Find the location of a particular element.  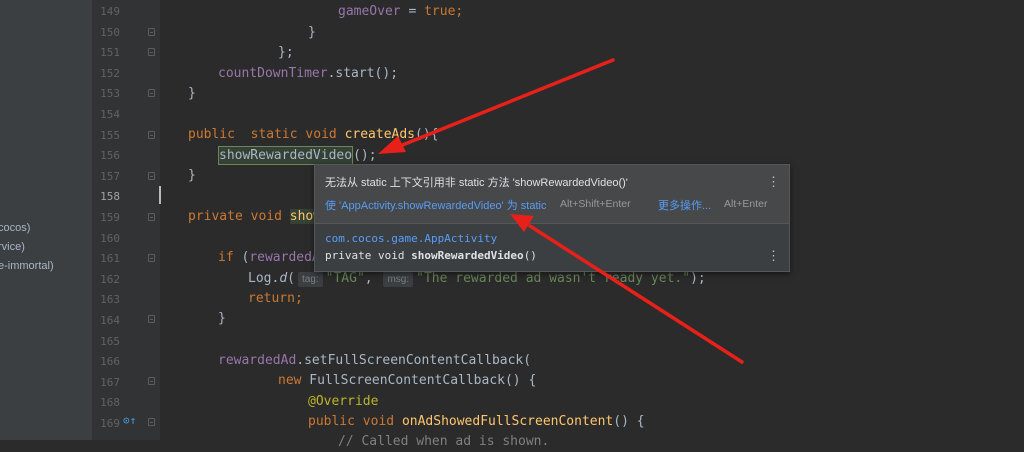

code-line-164: } is located at coordinates (222, 318).